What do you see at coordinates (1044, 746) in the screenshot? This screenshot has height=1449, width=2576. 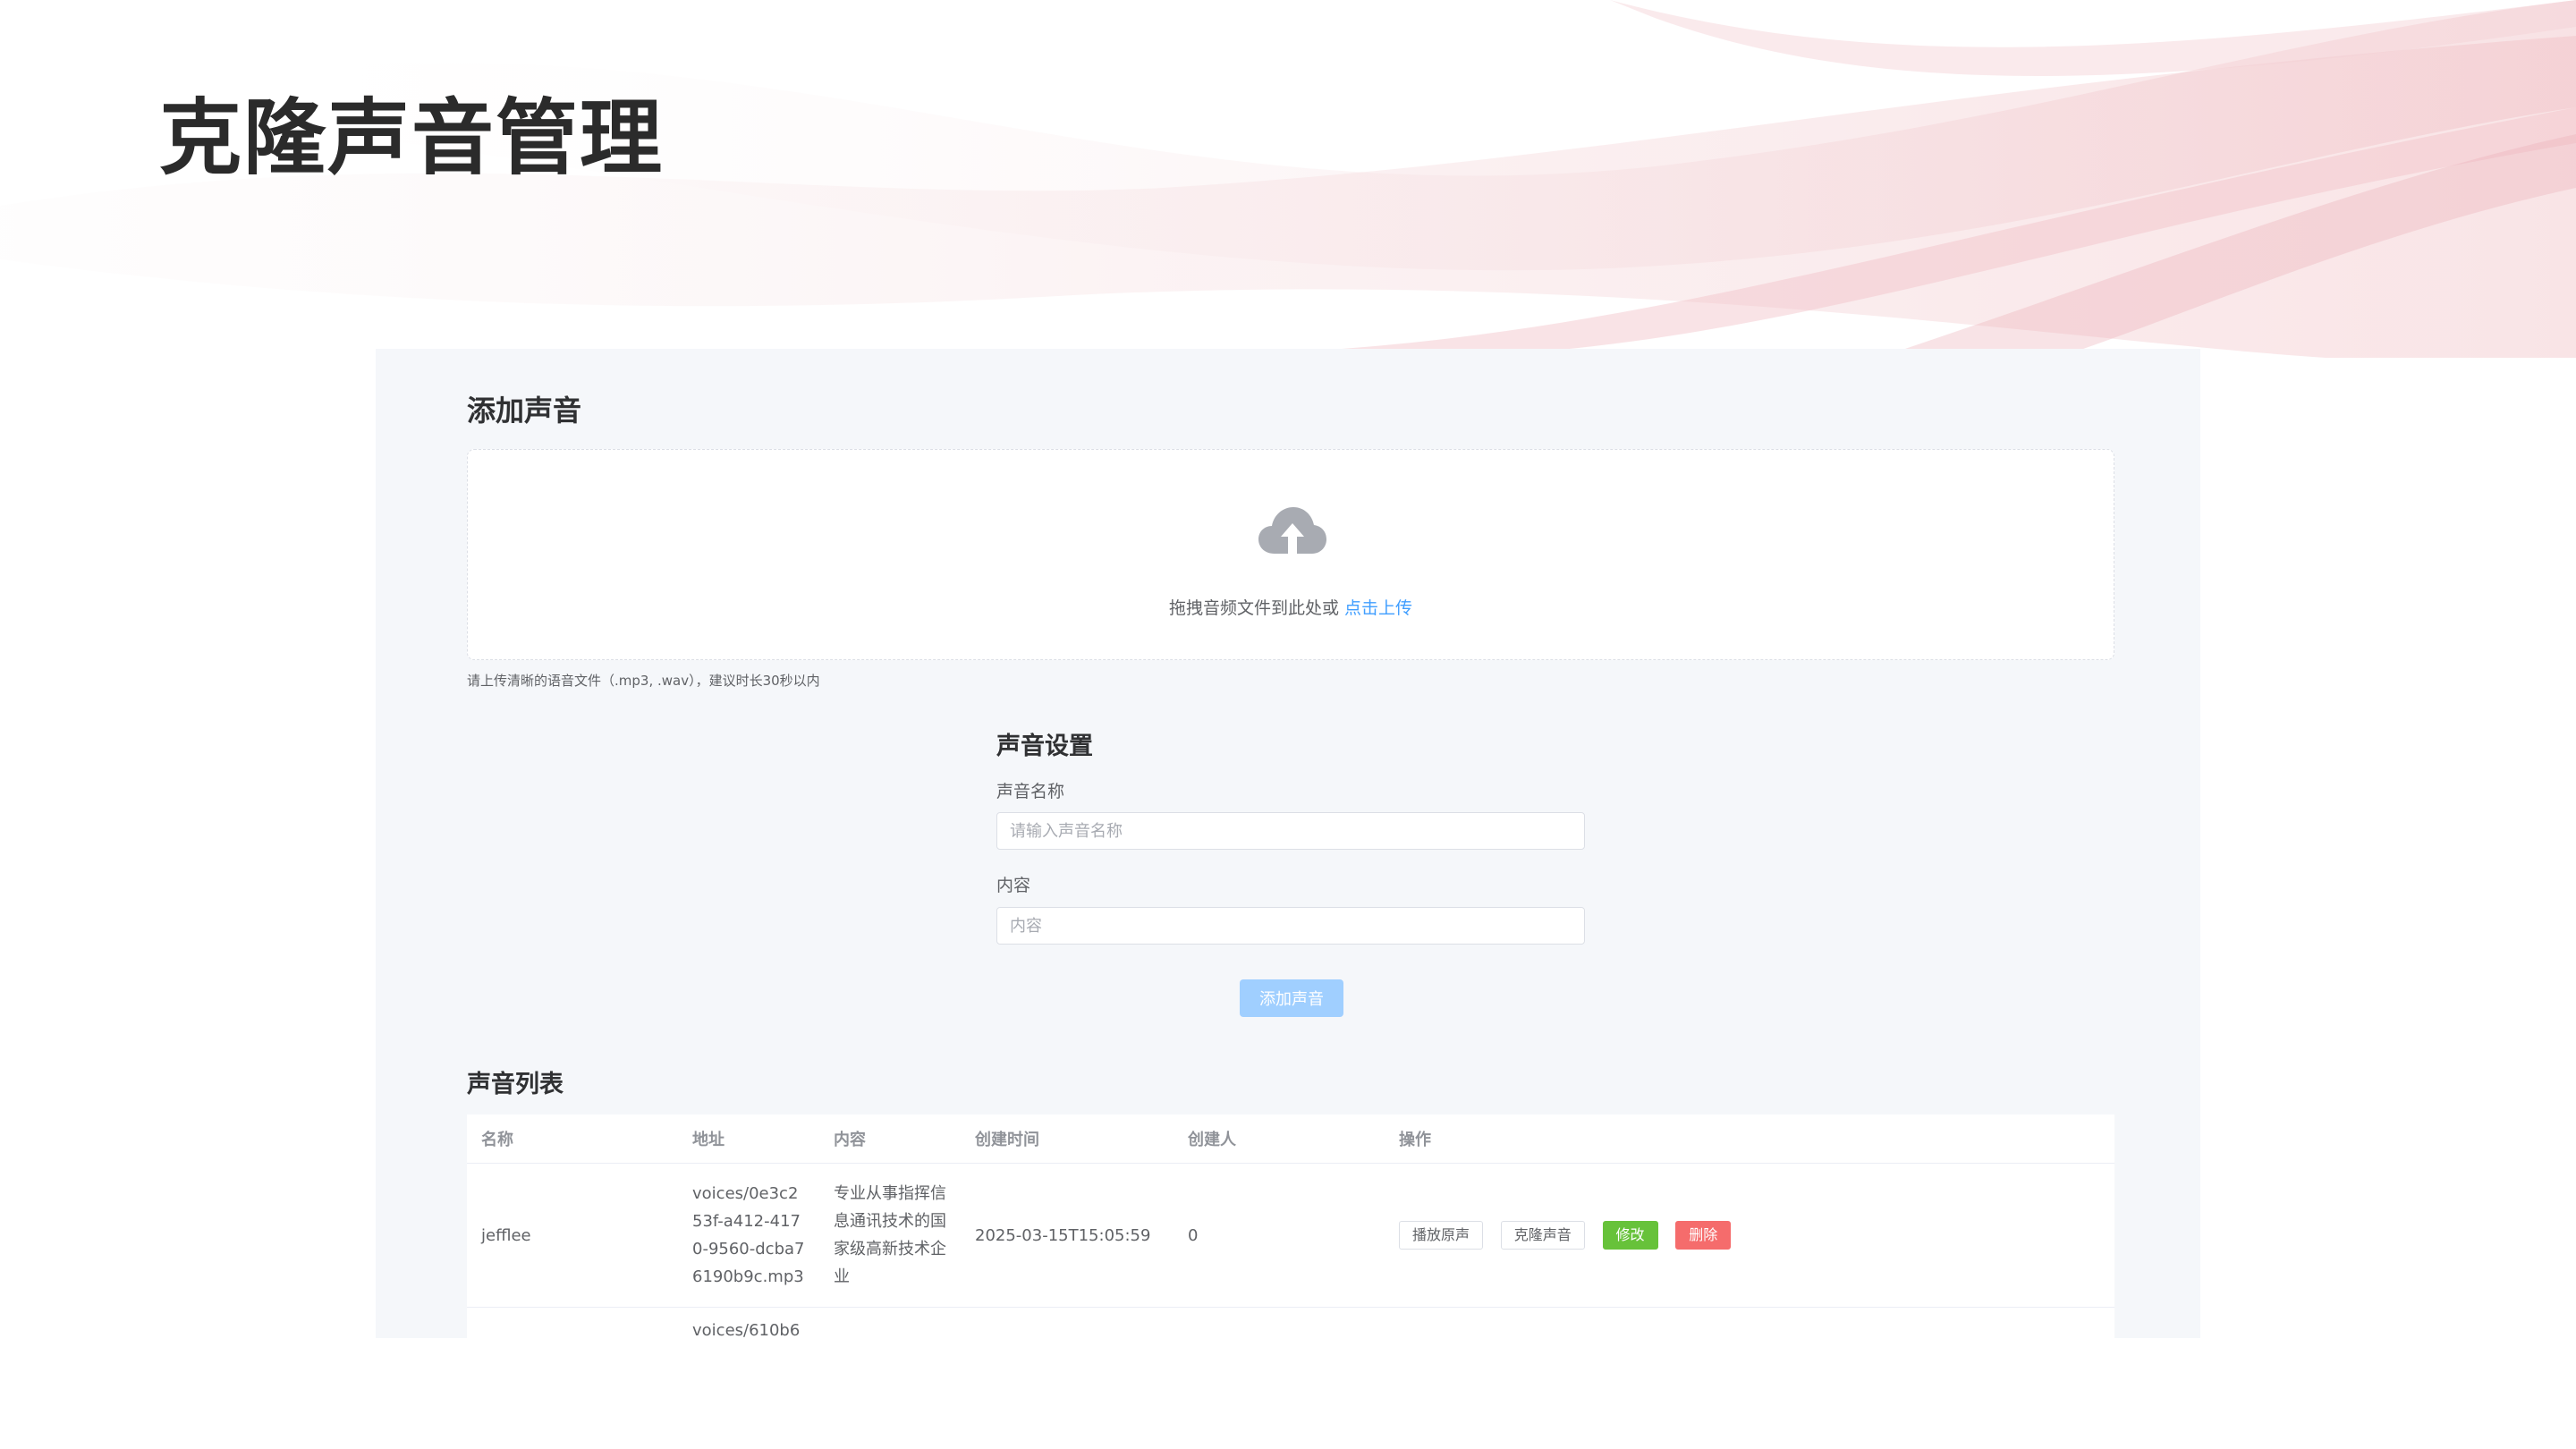 I see `voice-settings-title: 声音设置` at bounding box center [1044, 746].